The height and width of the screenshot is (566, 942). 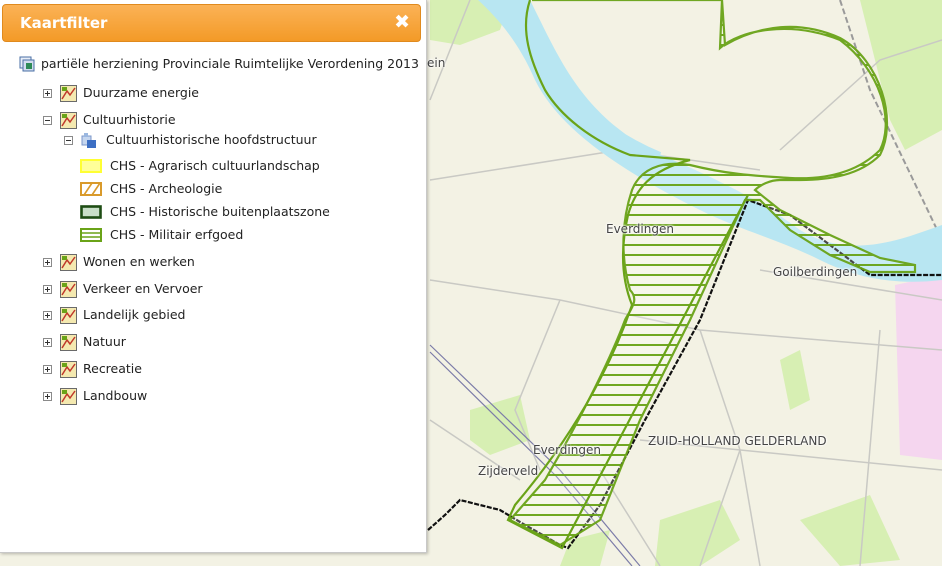 I want to click on layer-natuur: Natuur, so click(x=84, y=342).